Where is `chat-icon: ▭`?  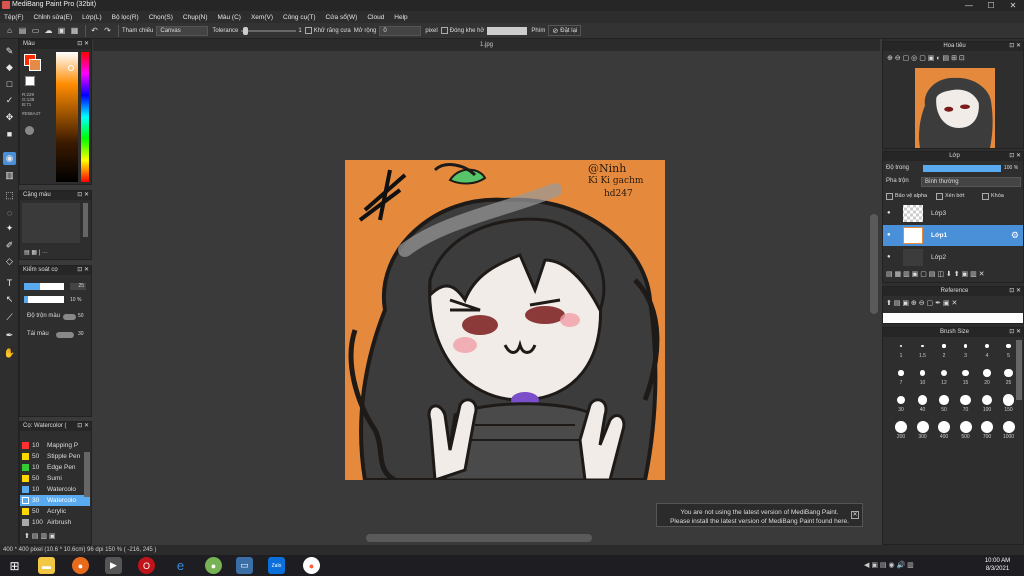 chat-icon: ▭ is located at coordinates (35, 30).